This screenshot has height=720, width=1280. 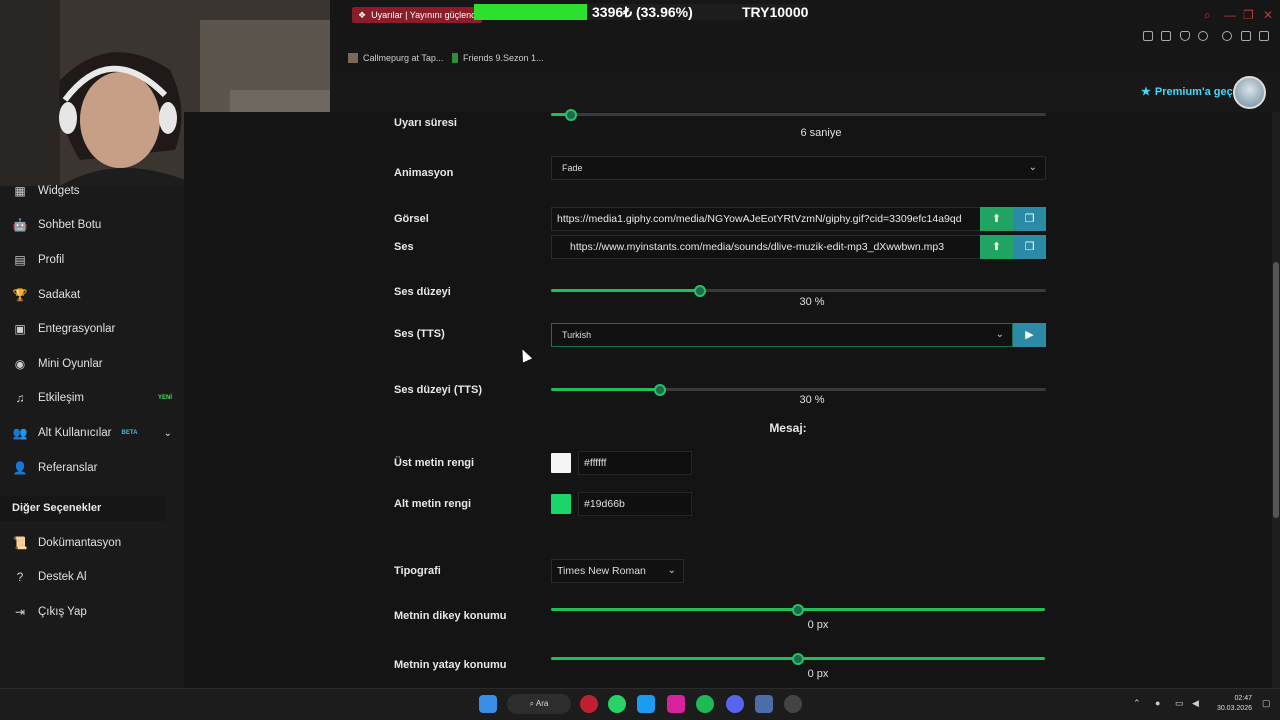 I want to click on sidebar-item-referrals: 👤 Referanslar, so click(x=92, y=468).